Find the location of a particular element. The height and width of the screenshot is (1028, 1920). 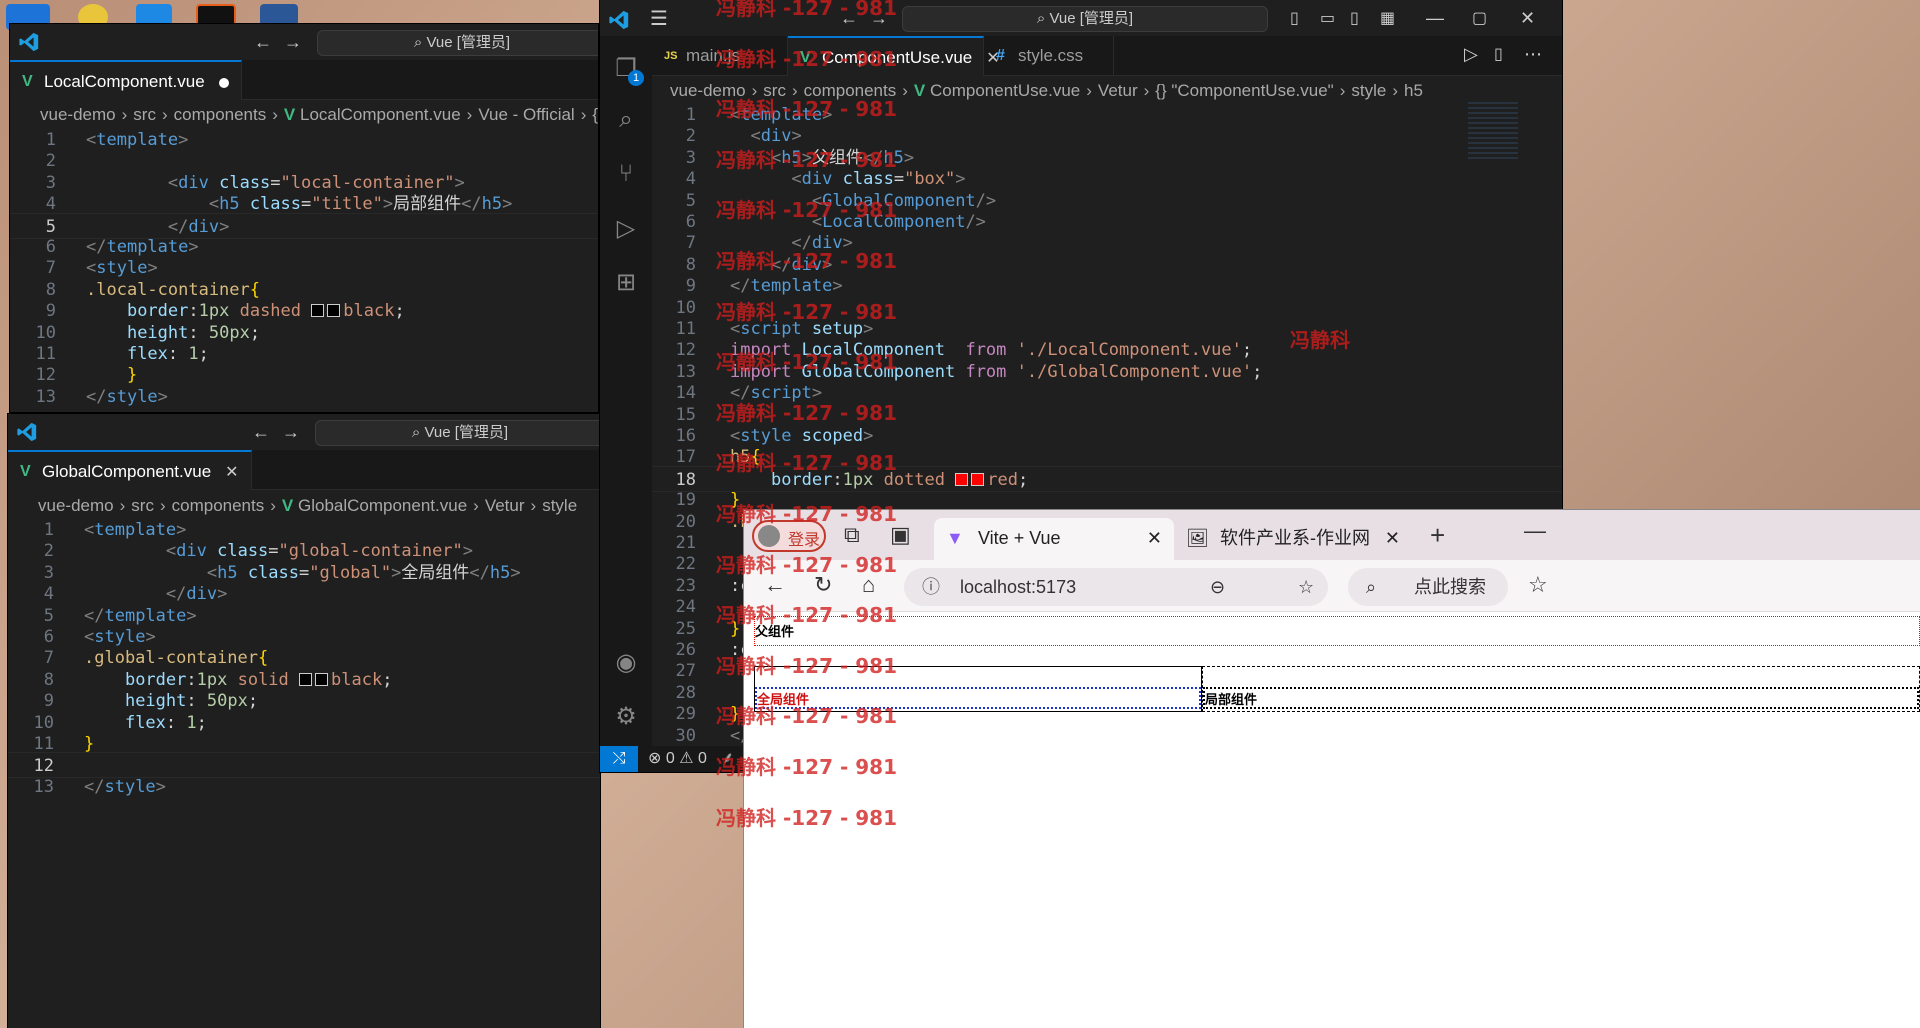

remote-indicator: ⤭ is located at coordinates (619, 759).